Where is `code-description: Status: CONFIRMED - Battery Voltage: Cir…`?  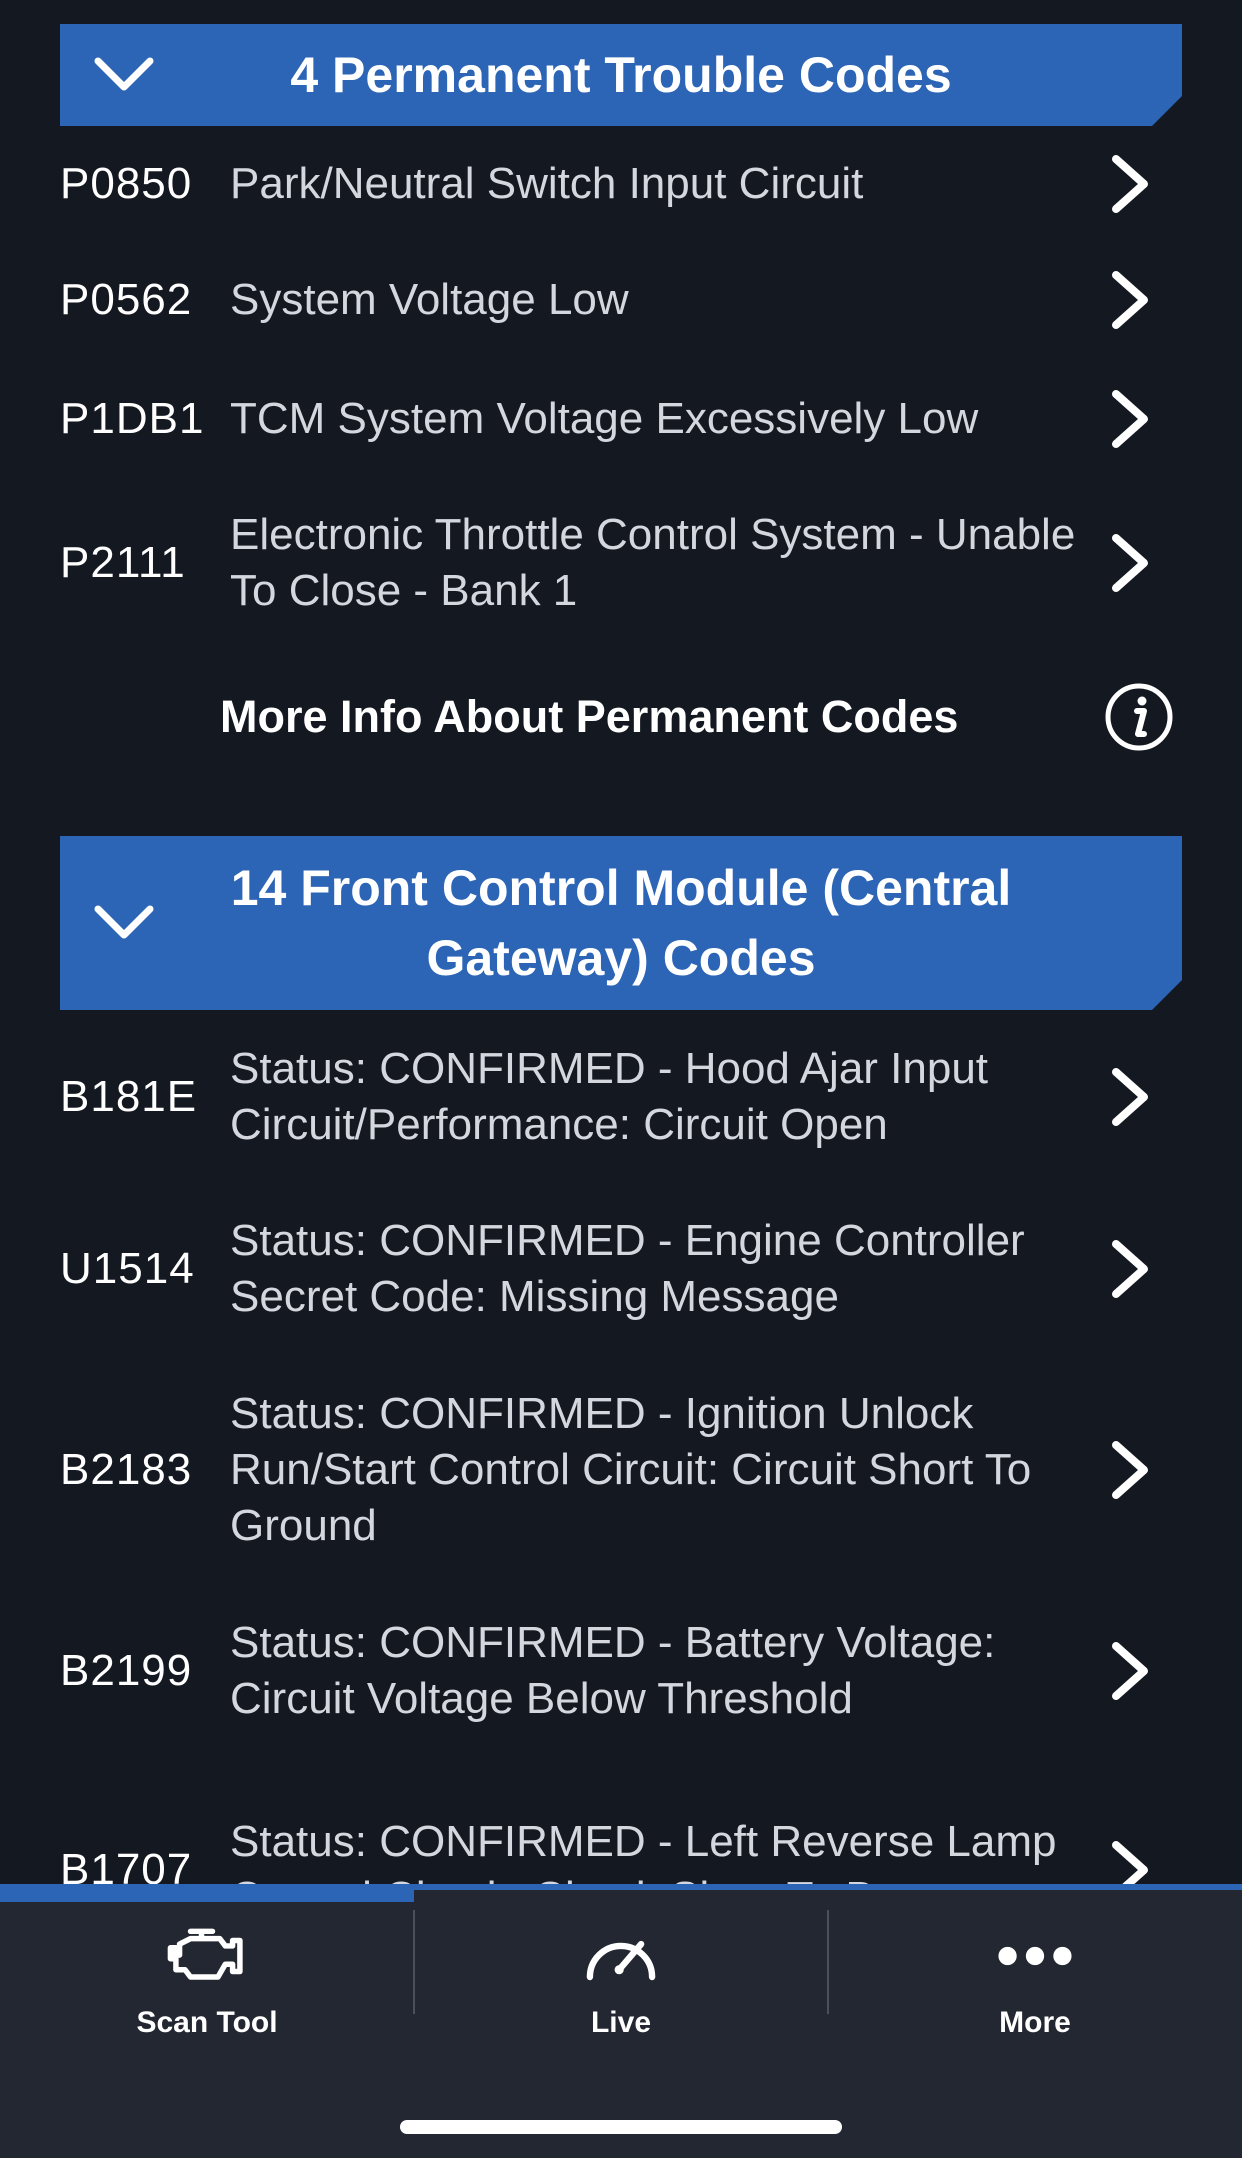 code-description: Status: CONFIRMED - Battery Voltage: Cir… is located at coordinates (613, 1670).